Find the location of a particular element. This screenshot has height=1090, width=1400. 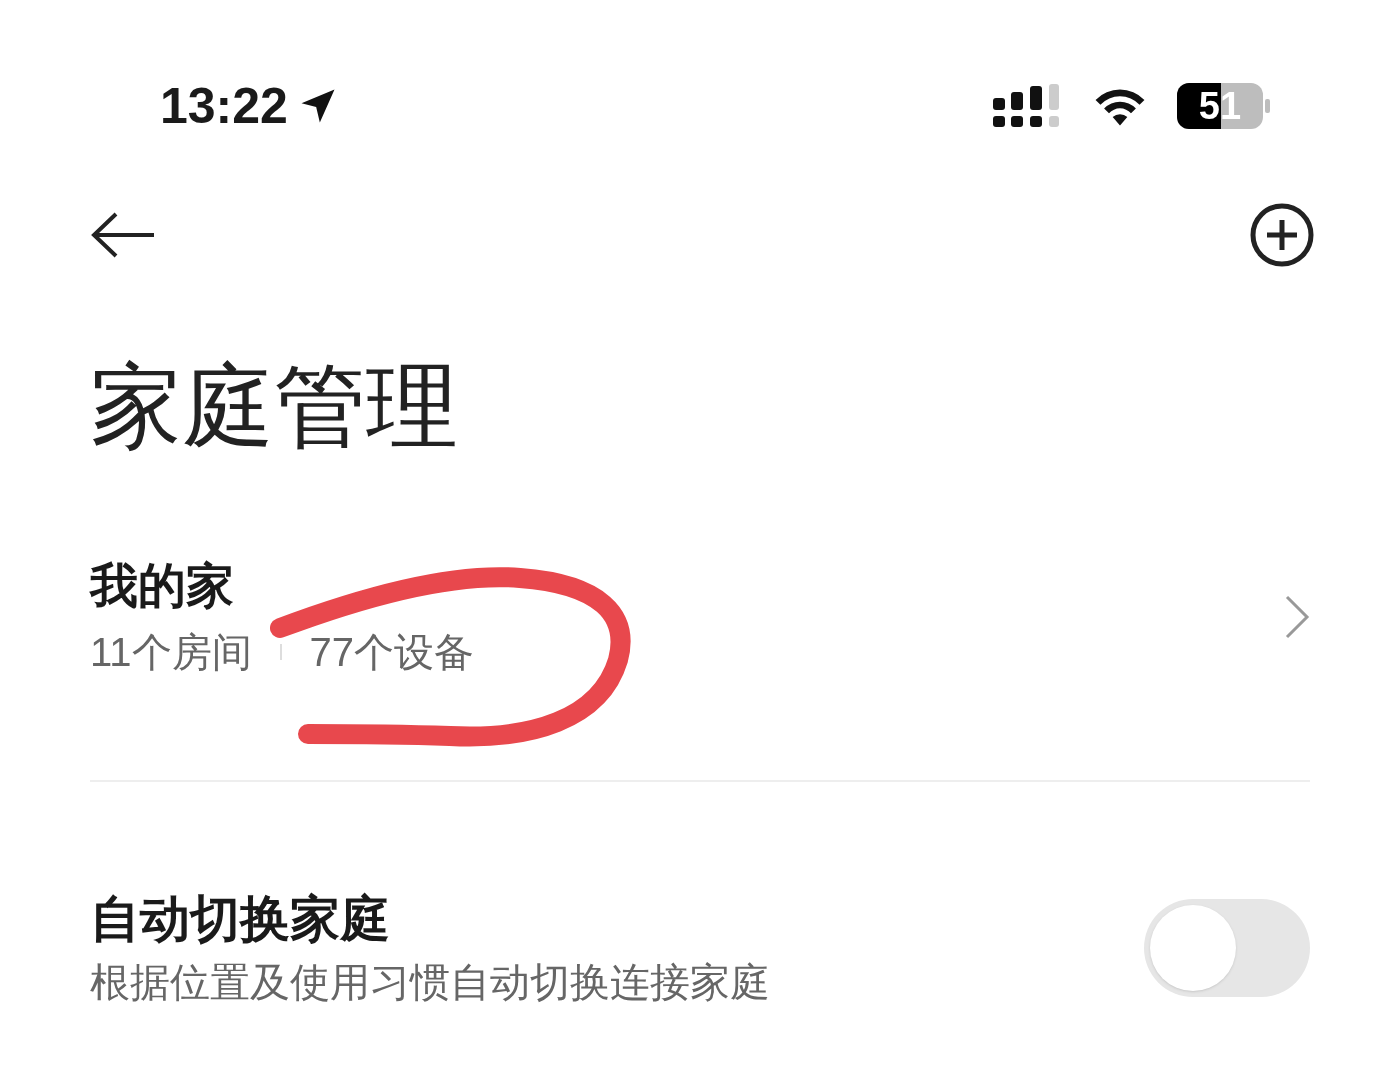

back-button is located at coordinates (123, 235).